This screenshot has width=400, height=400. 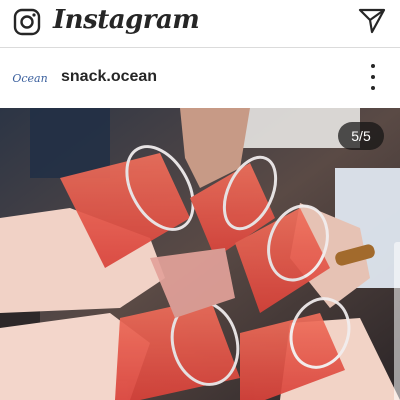 I want to click on paper-plane-icon, so click(x=372, y=20).